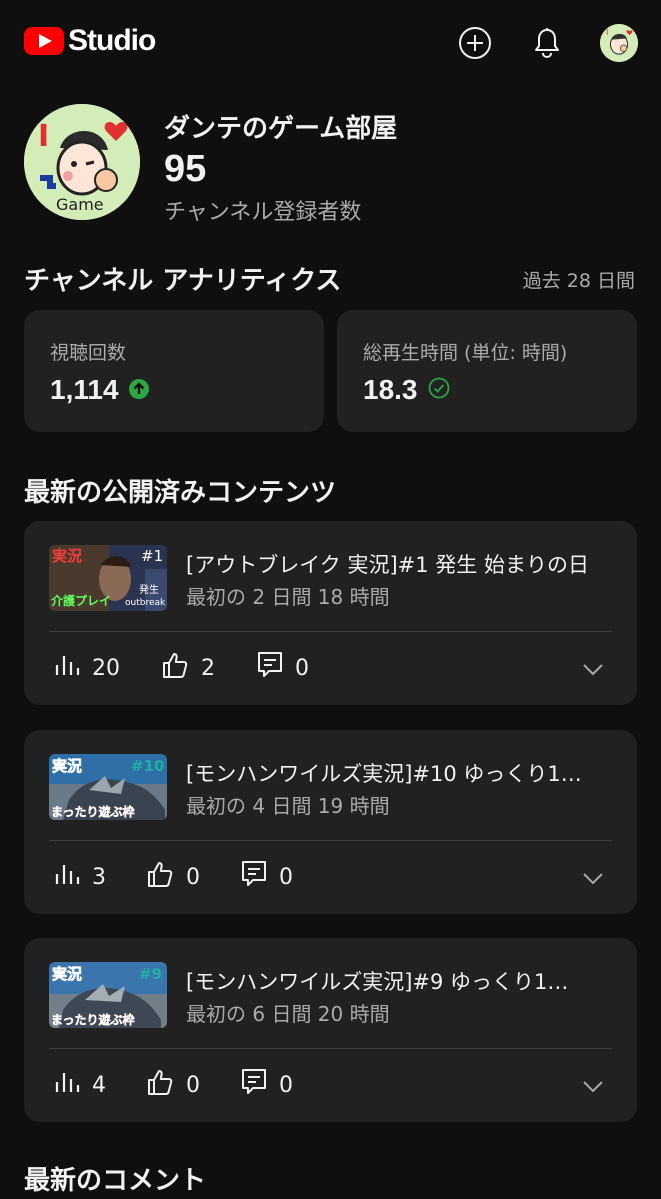 This screenshot has height=1199, width=661. Describe the element at coordinates (288, 597) in the screenshot. I see `video-period: 最初の 2 日間 18 時間` at that location.